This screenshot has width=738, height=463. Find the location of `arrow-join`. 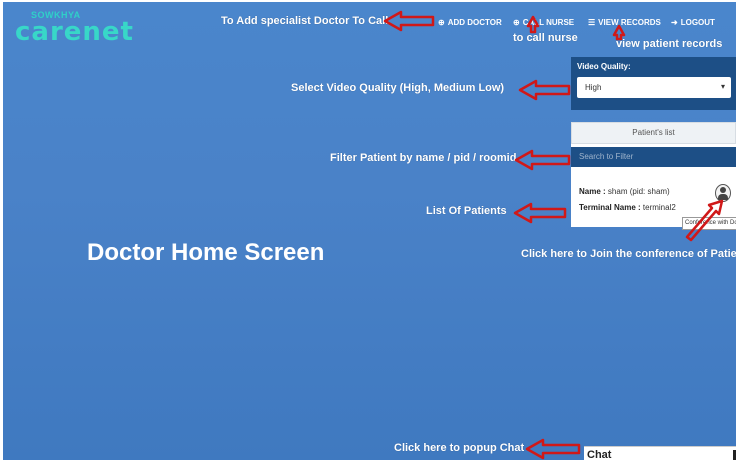

arrow-join is located at coordinates (704, 220).